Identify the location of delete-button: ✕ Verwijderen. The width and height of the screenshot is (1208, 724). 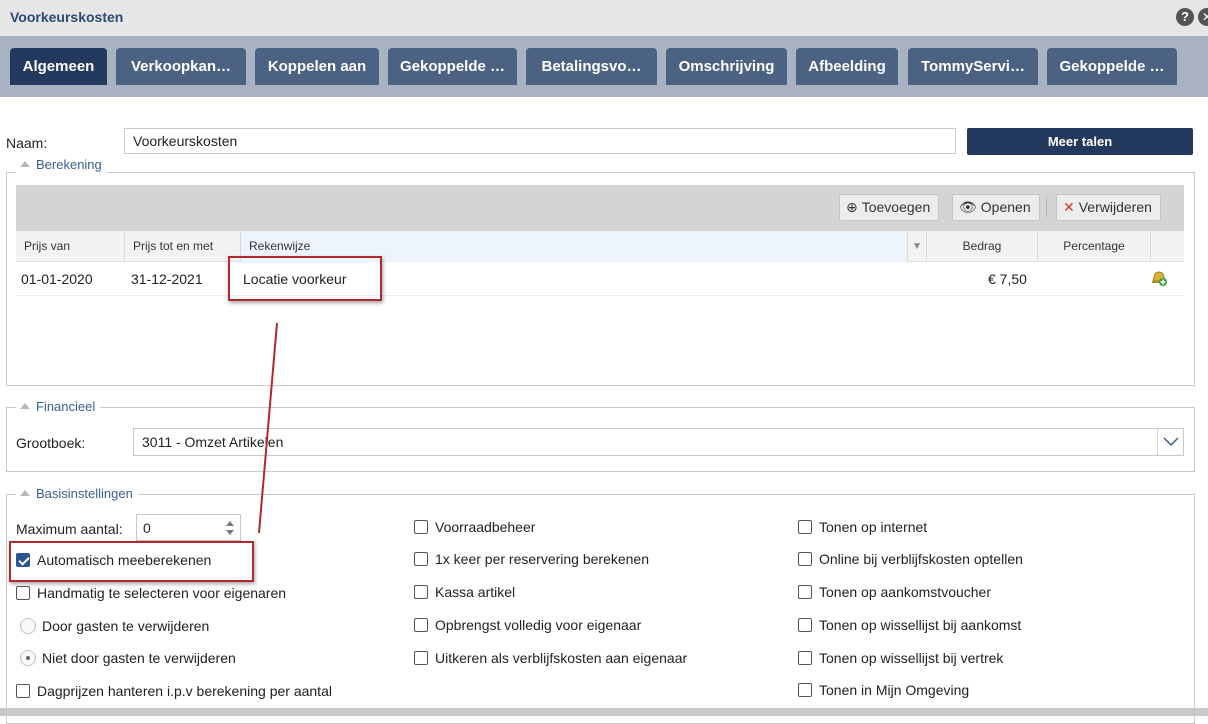
(1108, 207).